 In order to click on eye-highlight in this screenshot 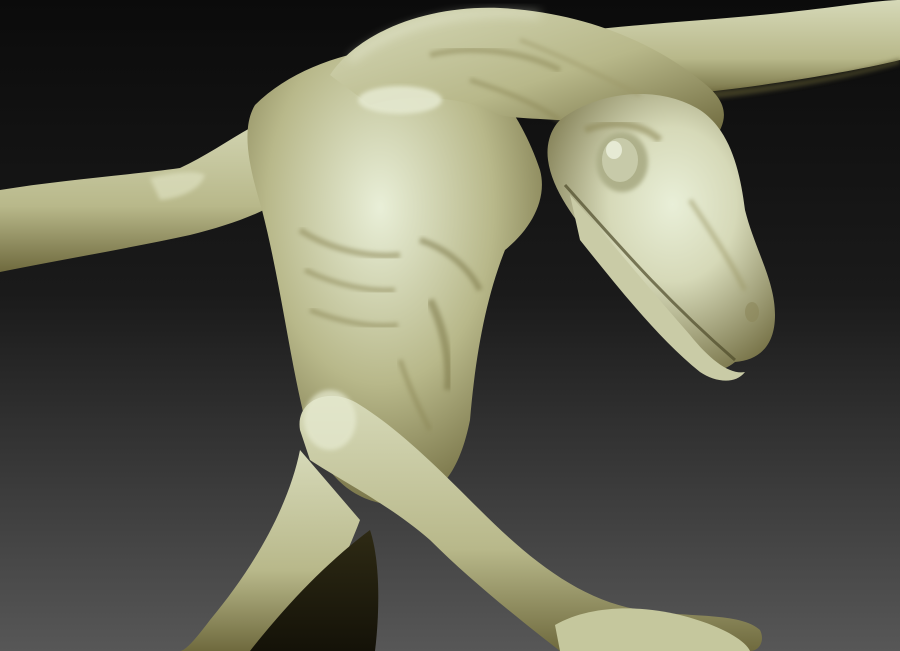, I will do `click(614, 150)`.